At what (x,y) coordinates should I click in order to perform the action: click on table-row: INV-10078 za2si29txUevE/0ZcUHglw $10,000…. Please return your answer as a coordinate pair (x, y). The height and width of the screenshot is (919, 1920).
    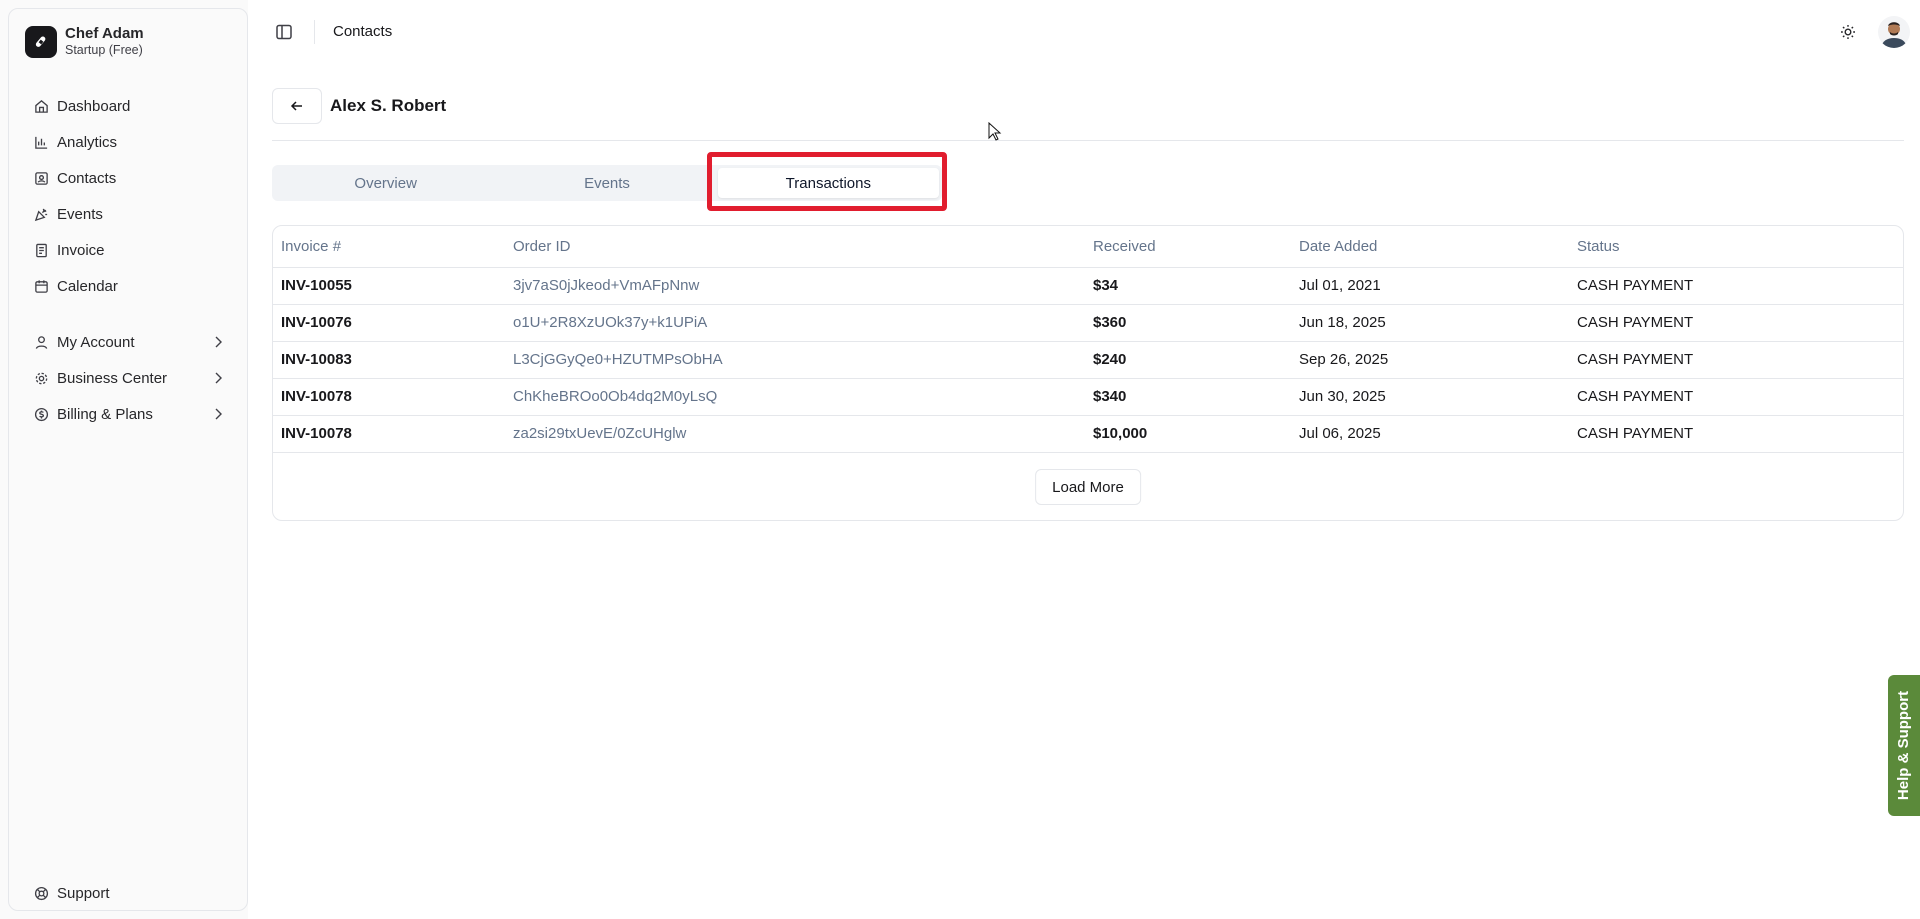
    Looking at the image, I should click on (1088, 434).